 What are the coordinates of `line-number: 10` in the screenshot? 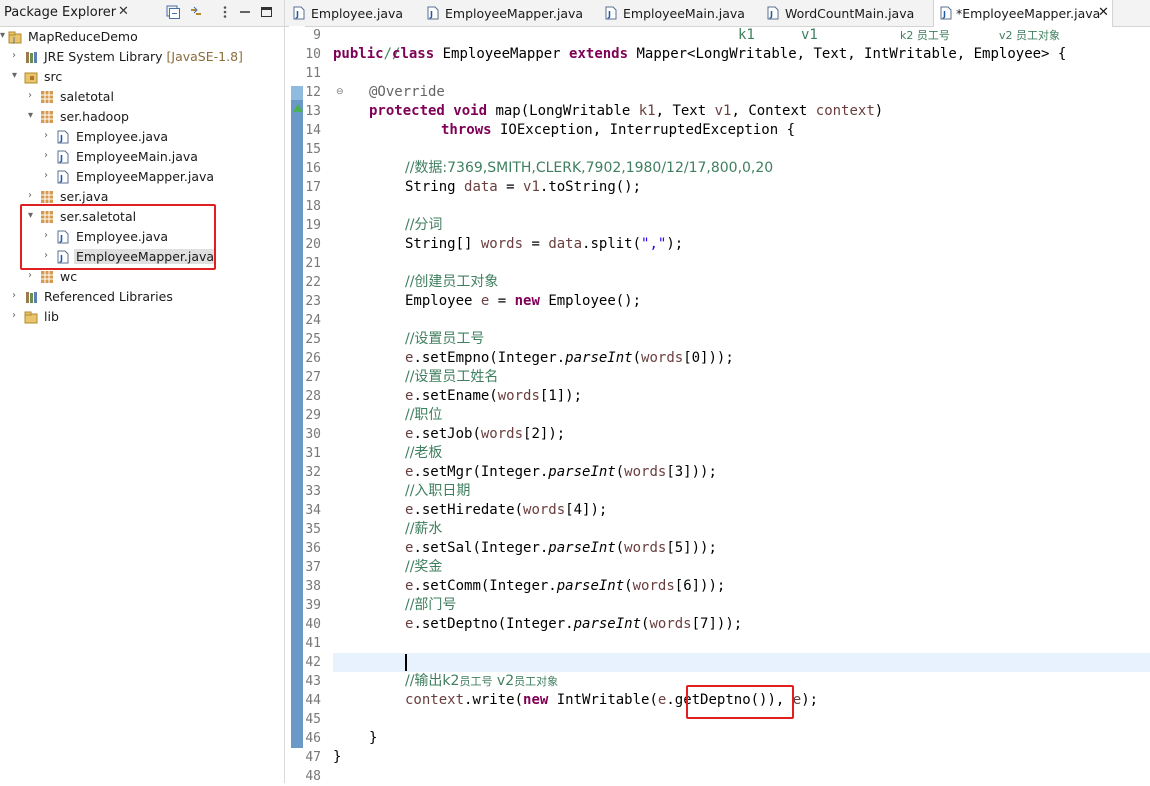 It's located at (313, 54).